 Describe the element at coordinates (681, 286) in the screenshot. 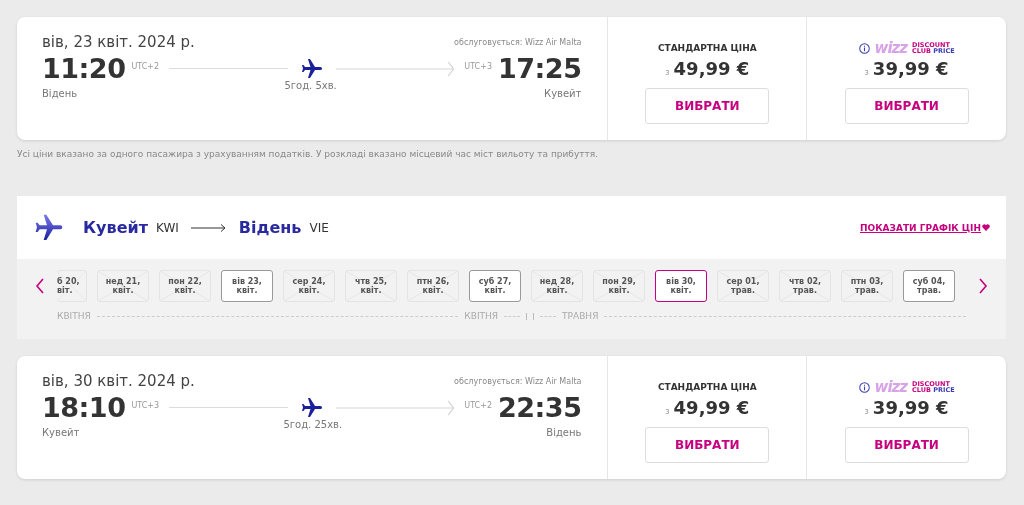

I see `date-tile: вів 30, квіт.` at that location.